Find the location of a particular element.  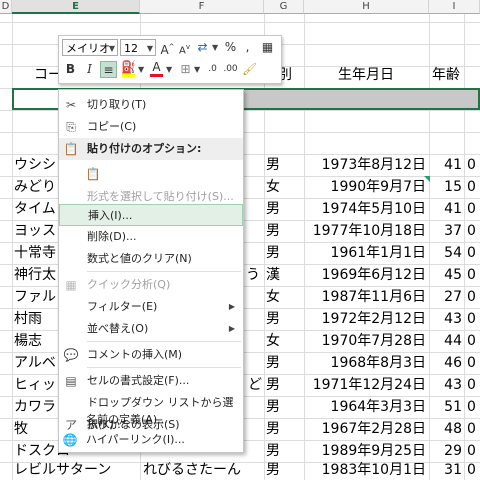

cell-birthday: 1972年2月12日 is located at coordinates (366, 319).